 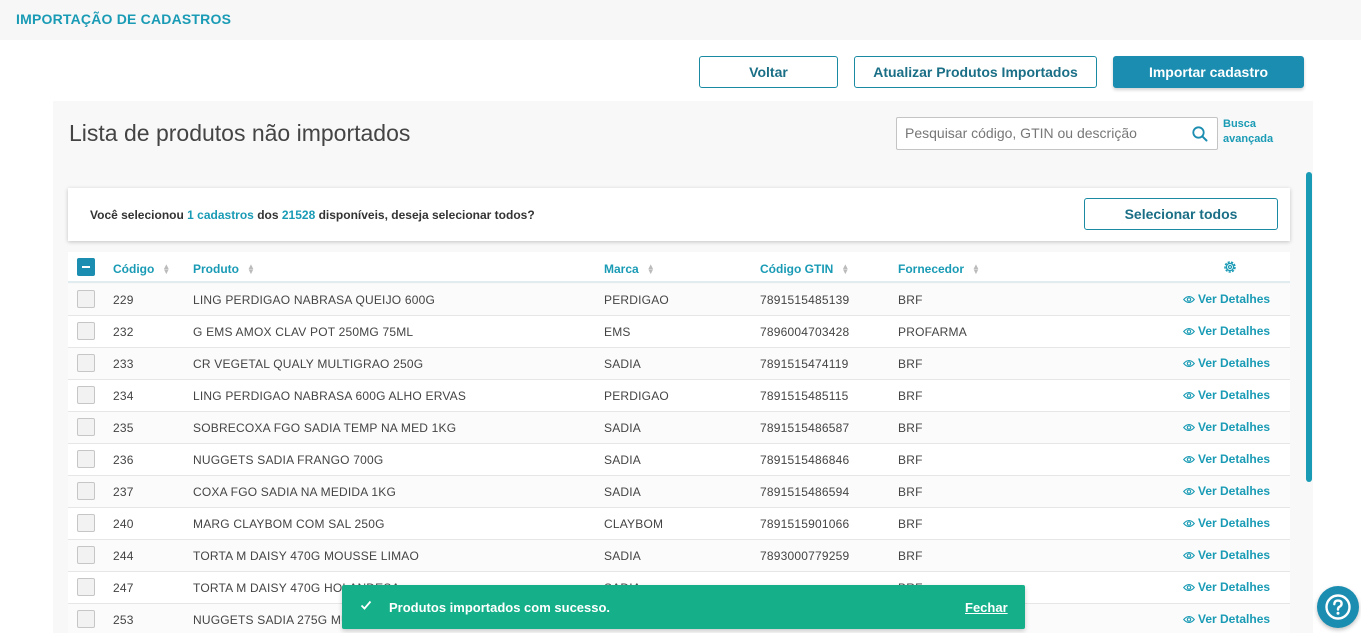 What do you see at coordinates (1045, 133) in the screenshot?
I see `search-input` at bounding box center [1045, 133].